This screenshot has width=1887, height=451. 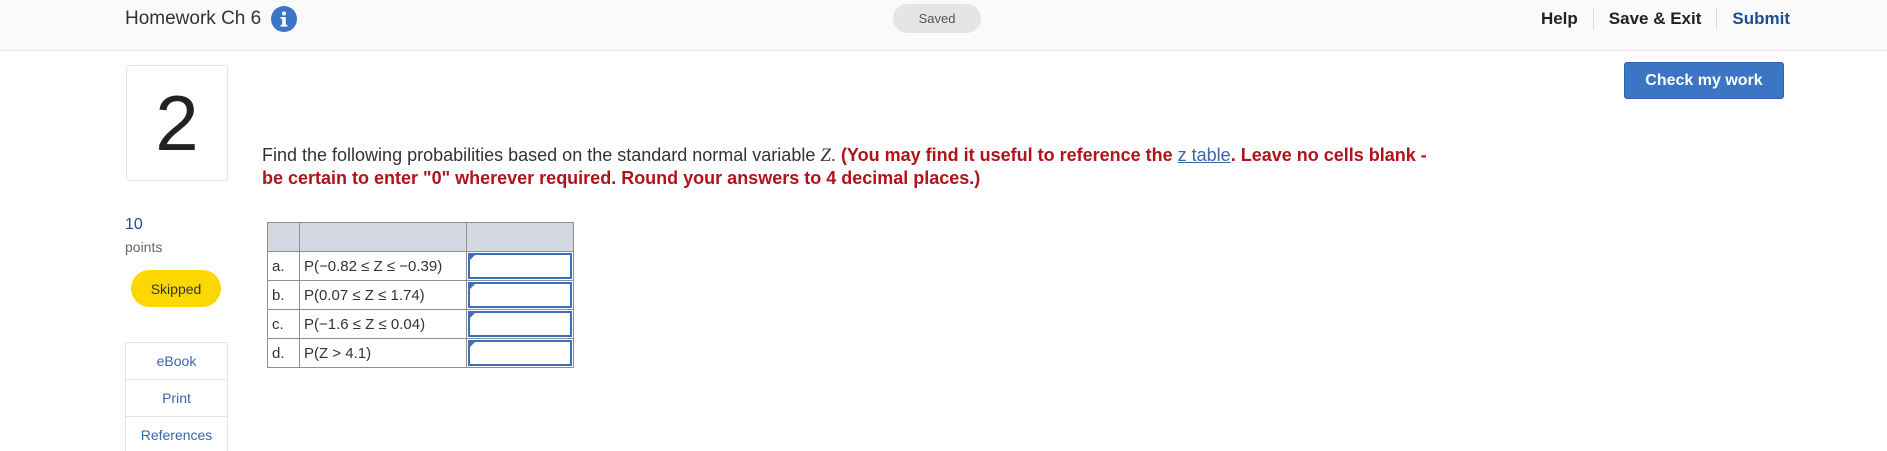 What do you see at coordinates (283, 324) in the screenshot?
I see `row-letter: c.` at bounding box center [283, 324].